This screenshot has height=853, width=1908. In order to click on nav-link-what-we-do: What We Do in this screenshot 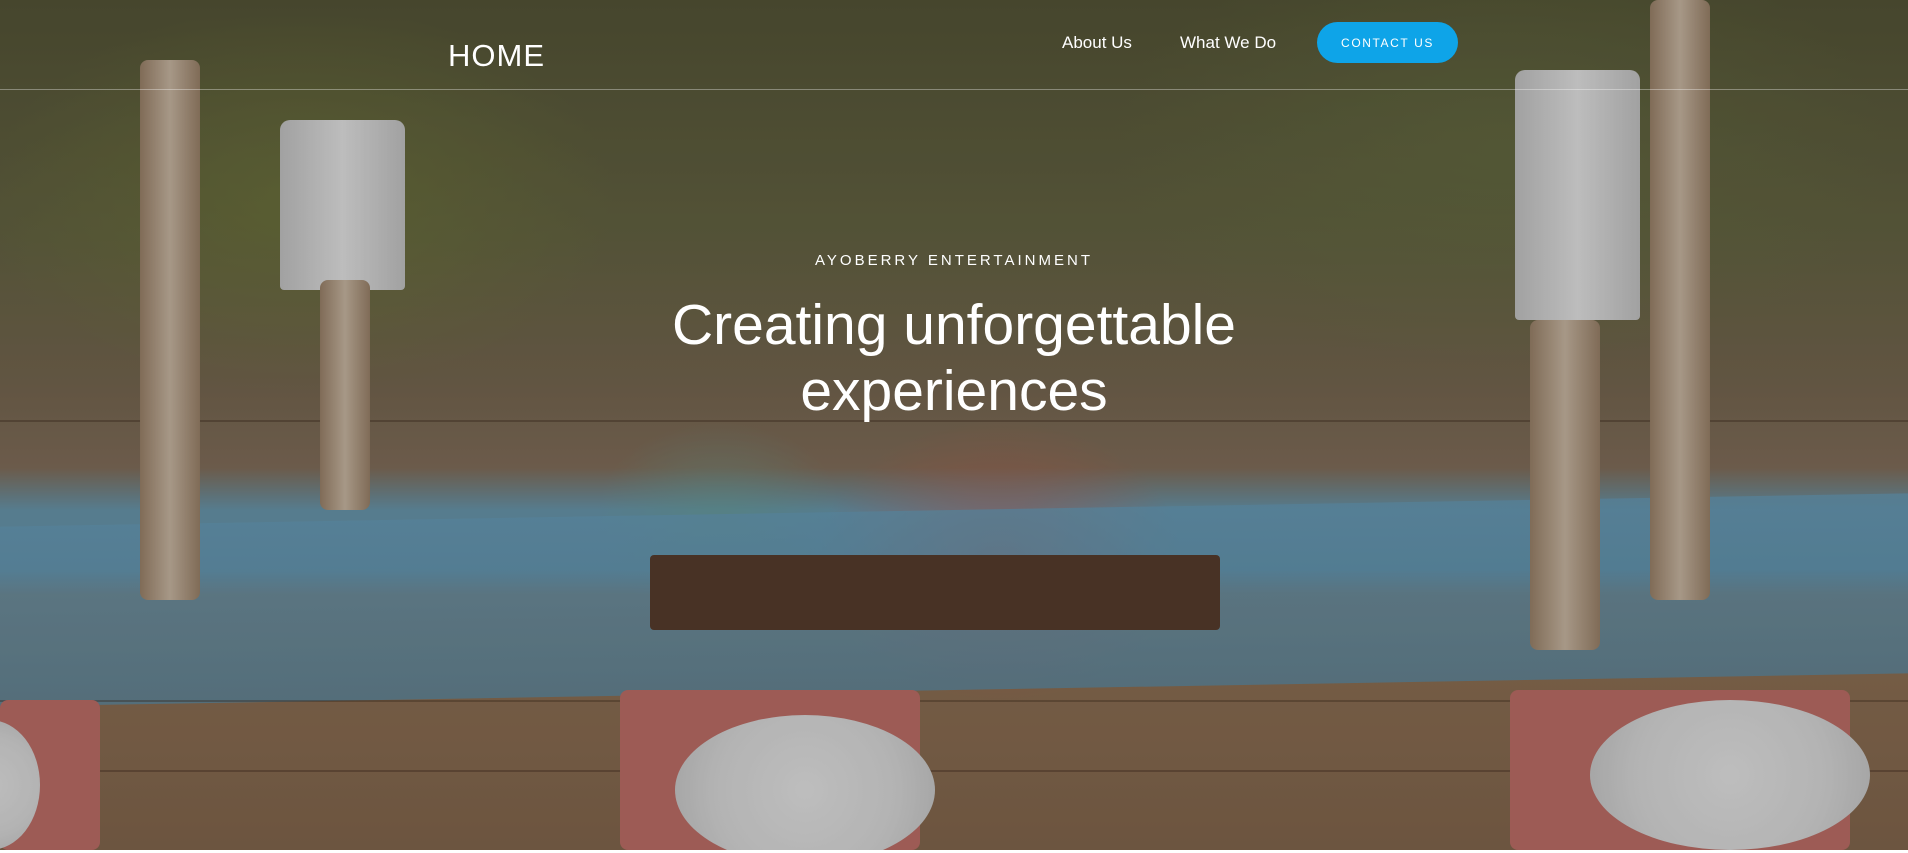, I will do `click(1228, 43)`.